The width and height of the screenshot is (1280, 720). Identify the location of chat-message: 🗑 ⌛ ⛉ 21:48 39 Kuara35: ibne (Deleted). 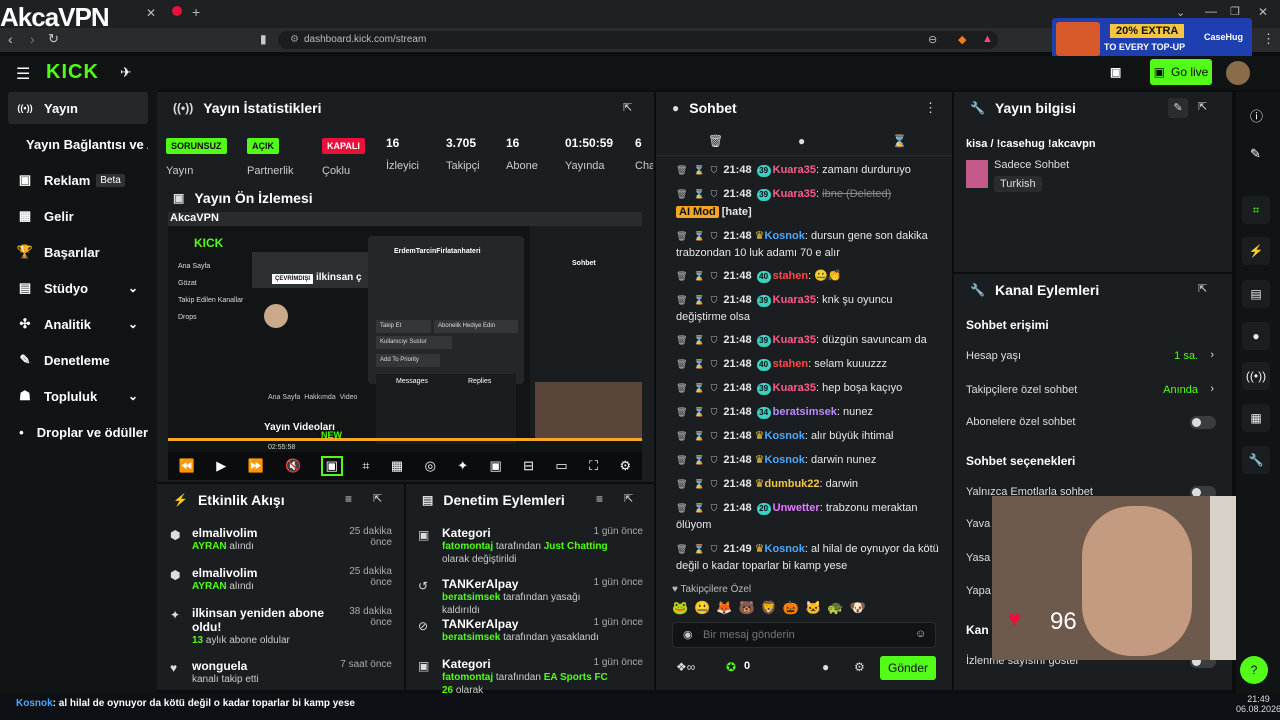
(811, 194).